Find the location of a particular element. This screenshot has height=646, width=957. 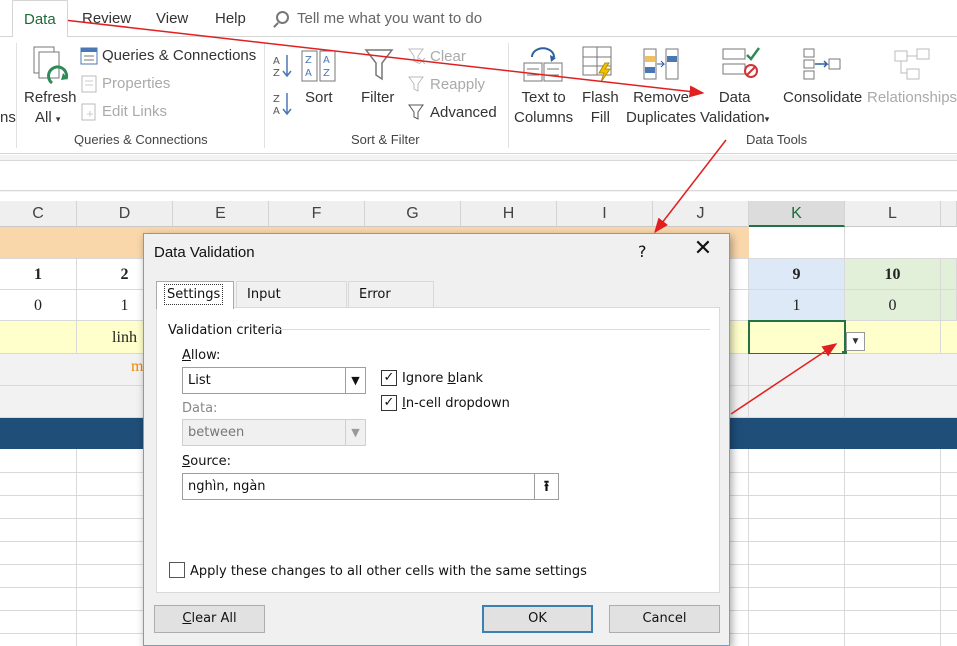

tab-settings: Settings is located at coordinates (195, 295).